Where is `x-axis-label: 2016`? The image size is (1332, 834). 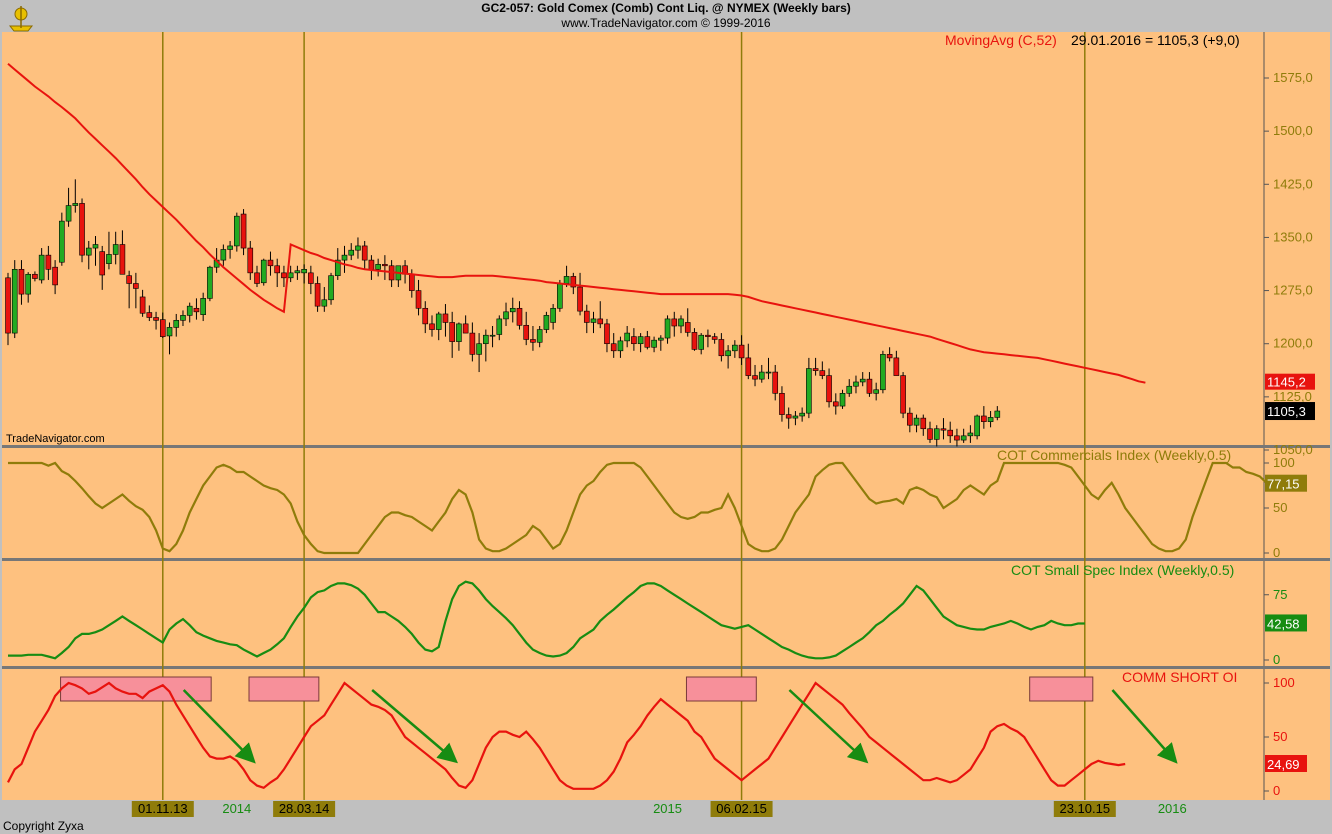
x-axis-label: 2016 is located at coordinates (1172, 808).